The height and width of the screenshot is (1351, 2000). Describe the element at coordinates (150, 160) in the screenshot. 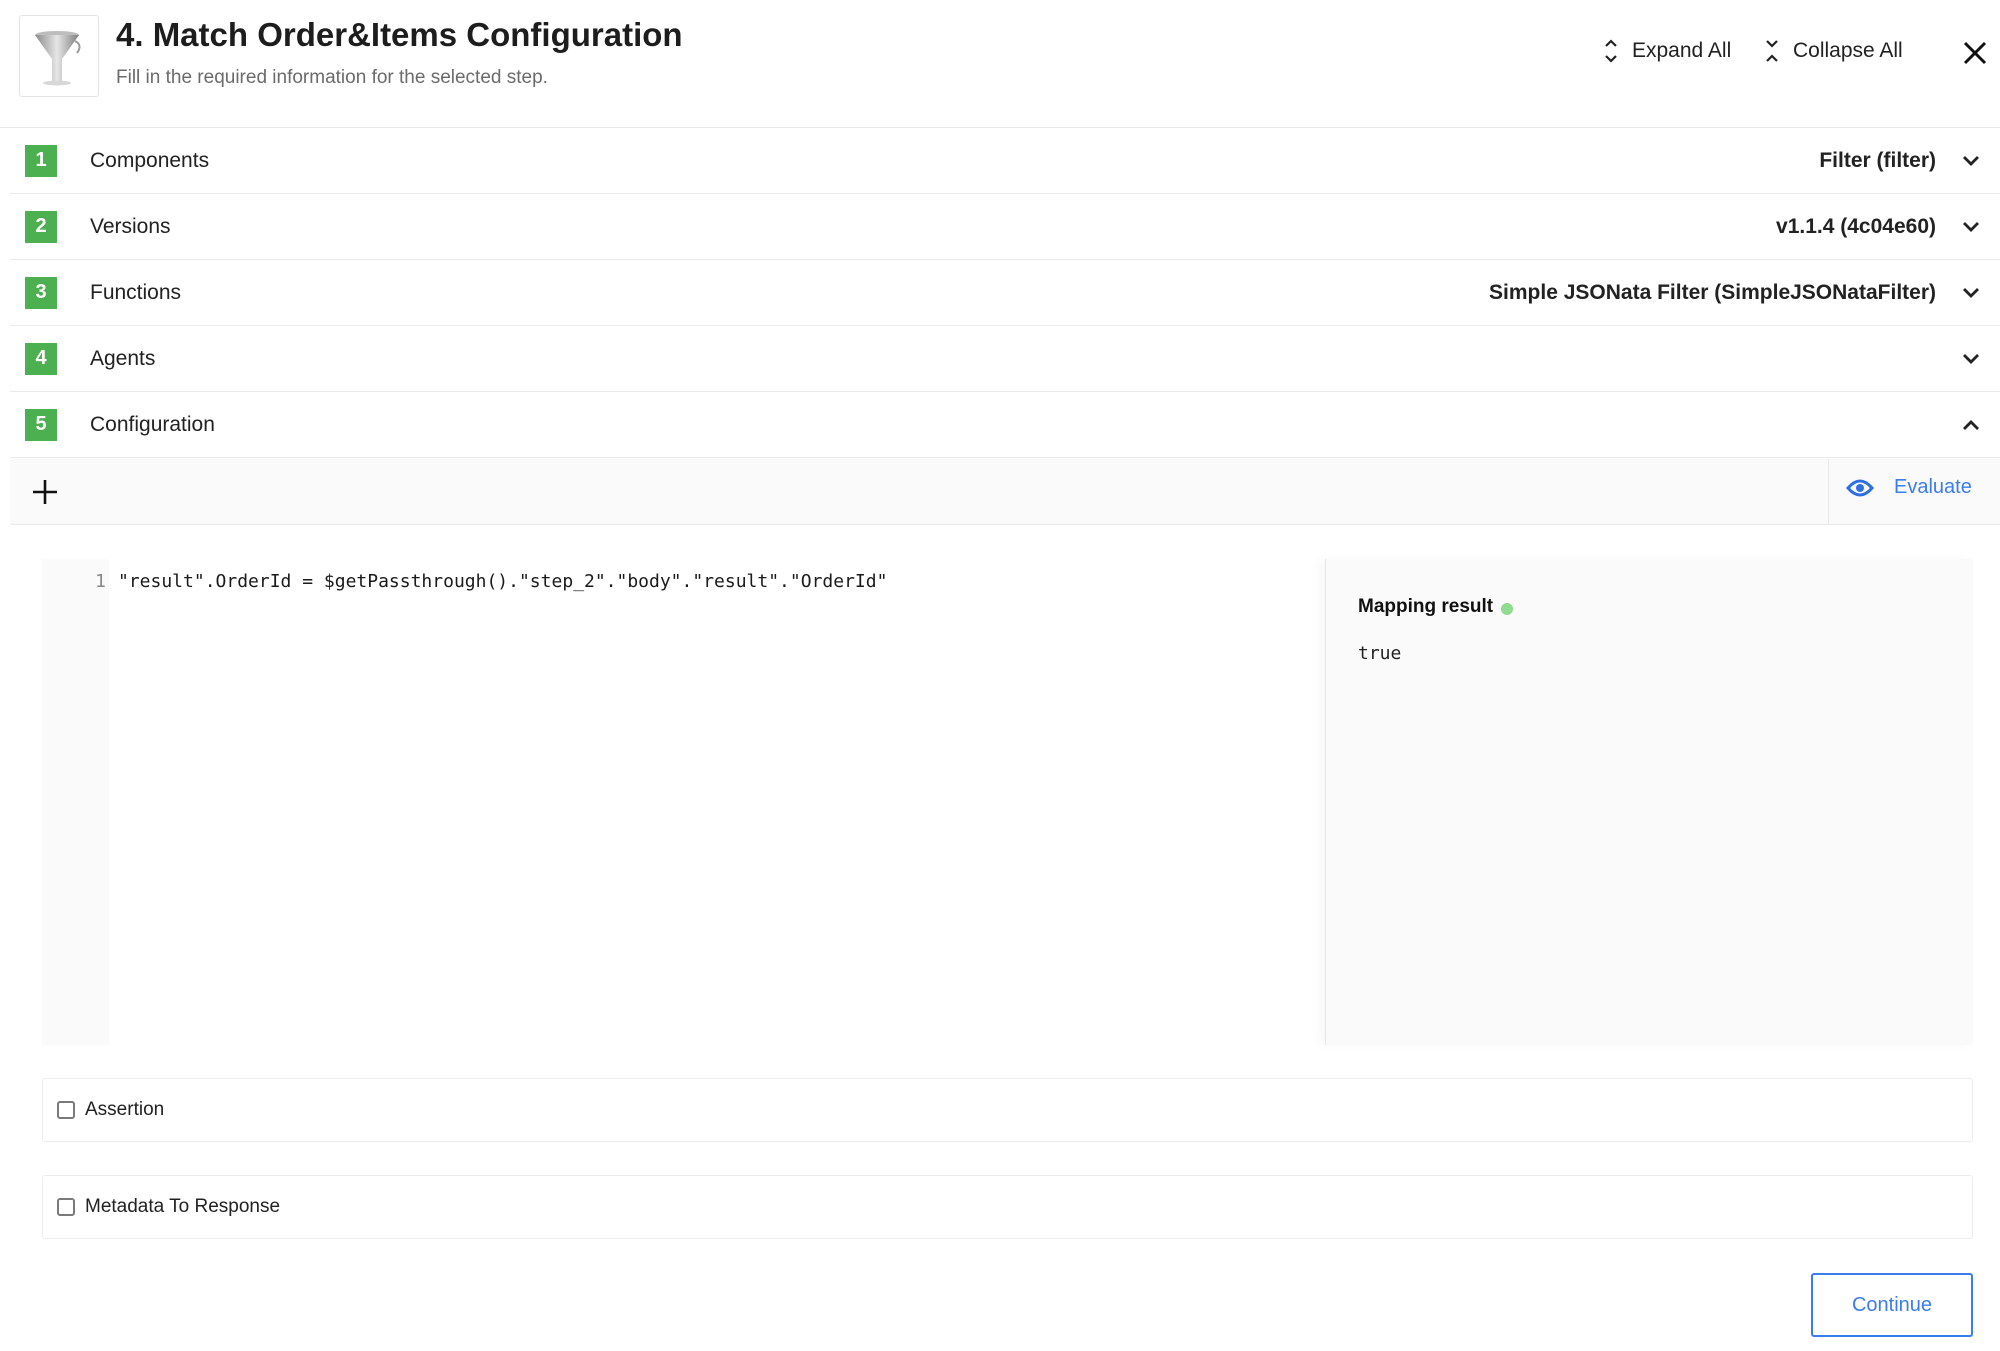

I see `step-label: Components` at that location.